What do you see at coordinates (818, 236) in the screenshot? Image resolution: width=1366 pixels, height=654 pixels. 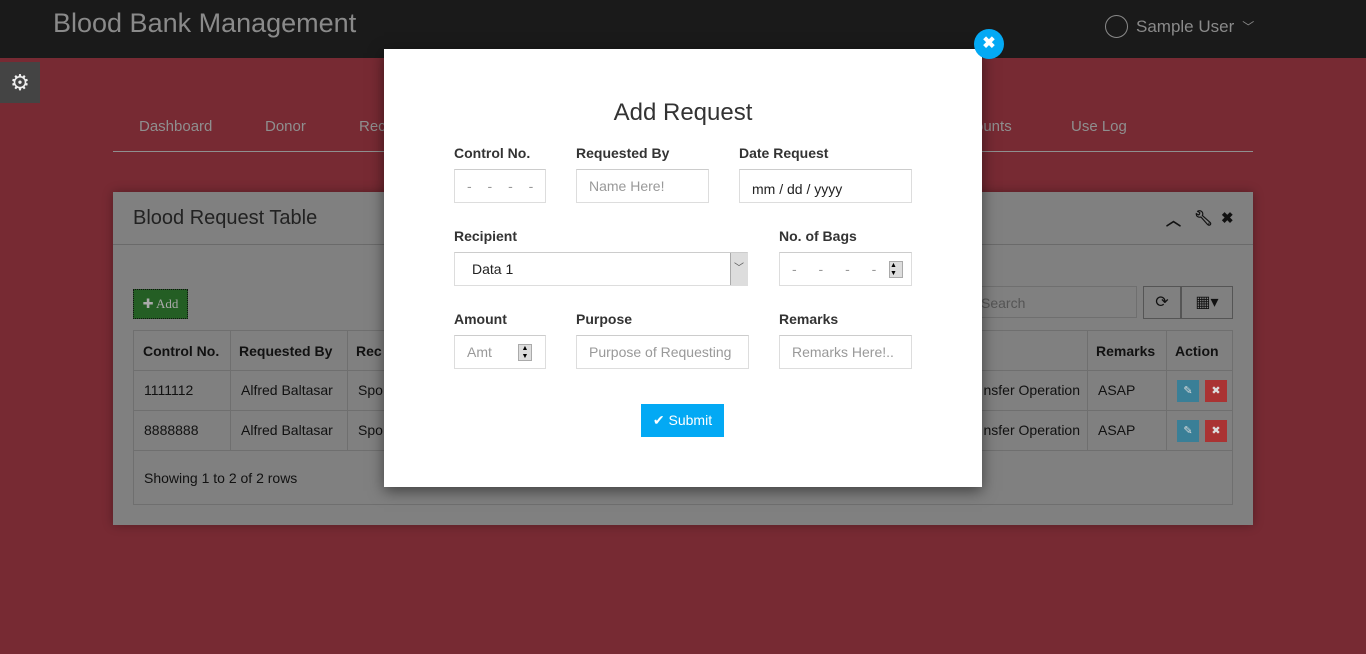 I see `bags-label: No. of Bags` at bounding box center [818, 236].